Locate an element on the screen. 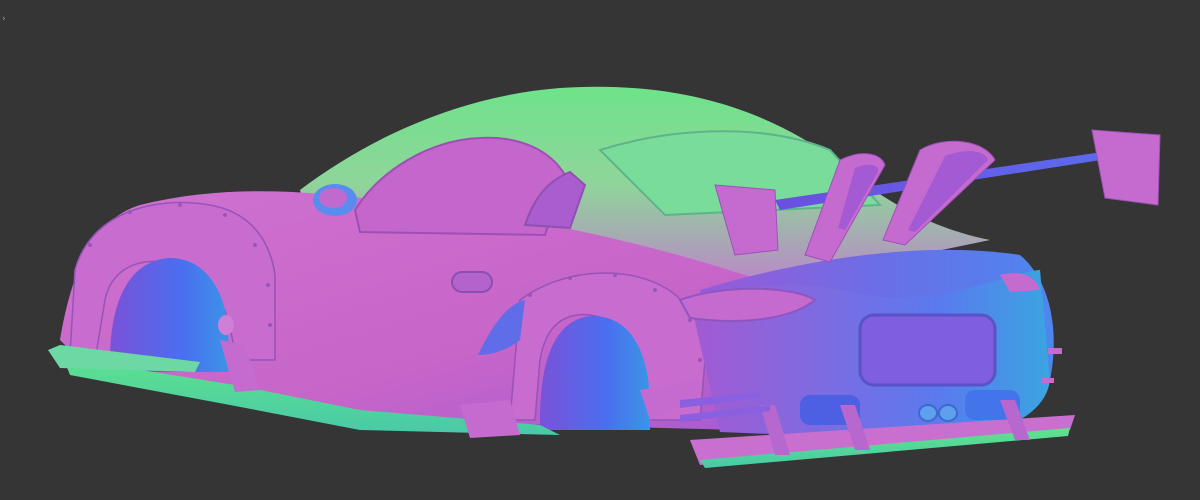 Image resolution: width=1200 pixels, height=500 pixels. exhaust-right is located at coordinates (948, 413).